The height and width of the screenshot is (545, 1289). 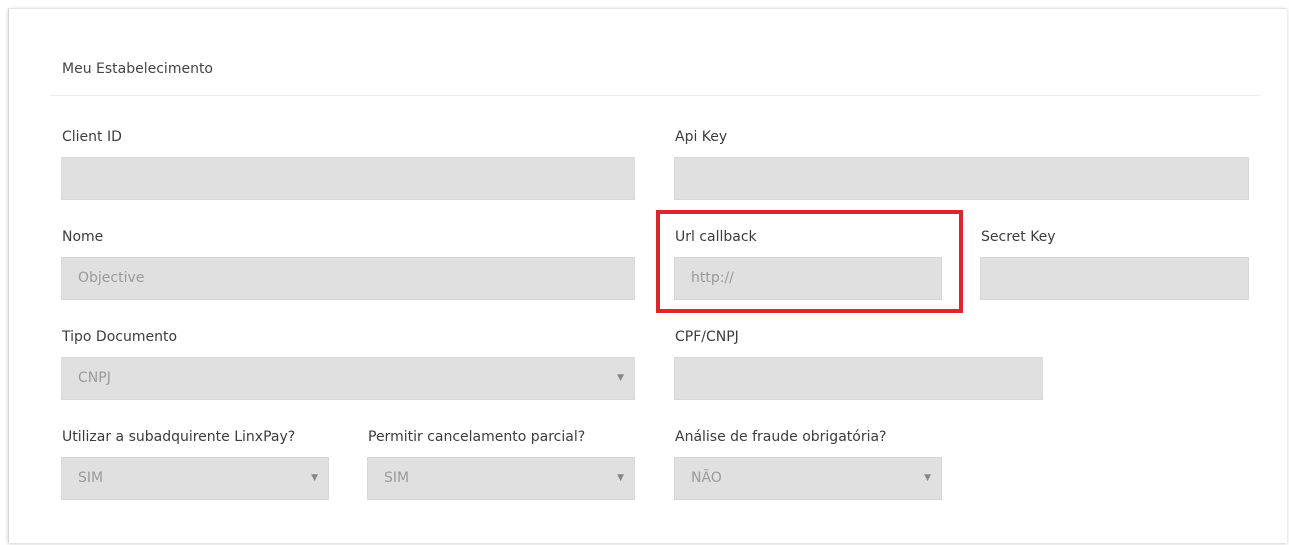 I want to click on cpf-cnpj-label: CPF/CNPJ, so click(x=707, y=337).